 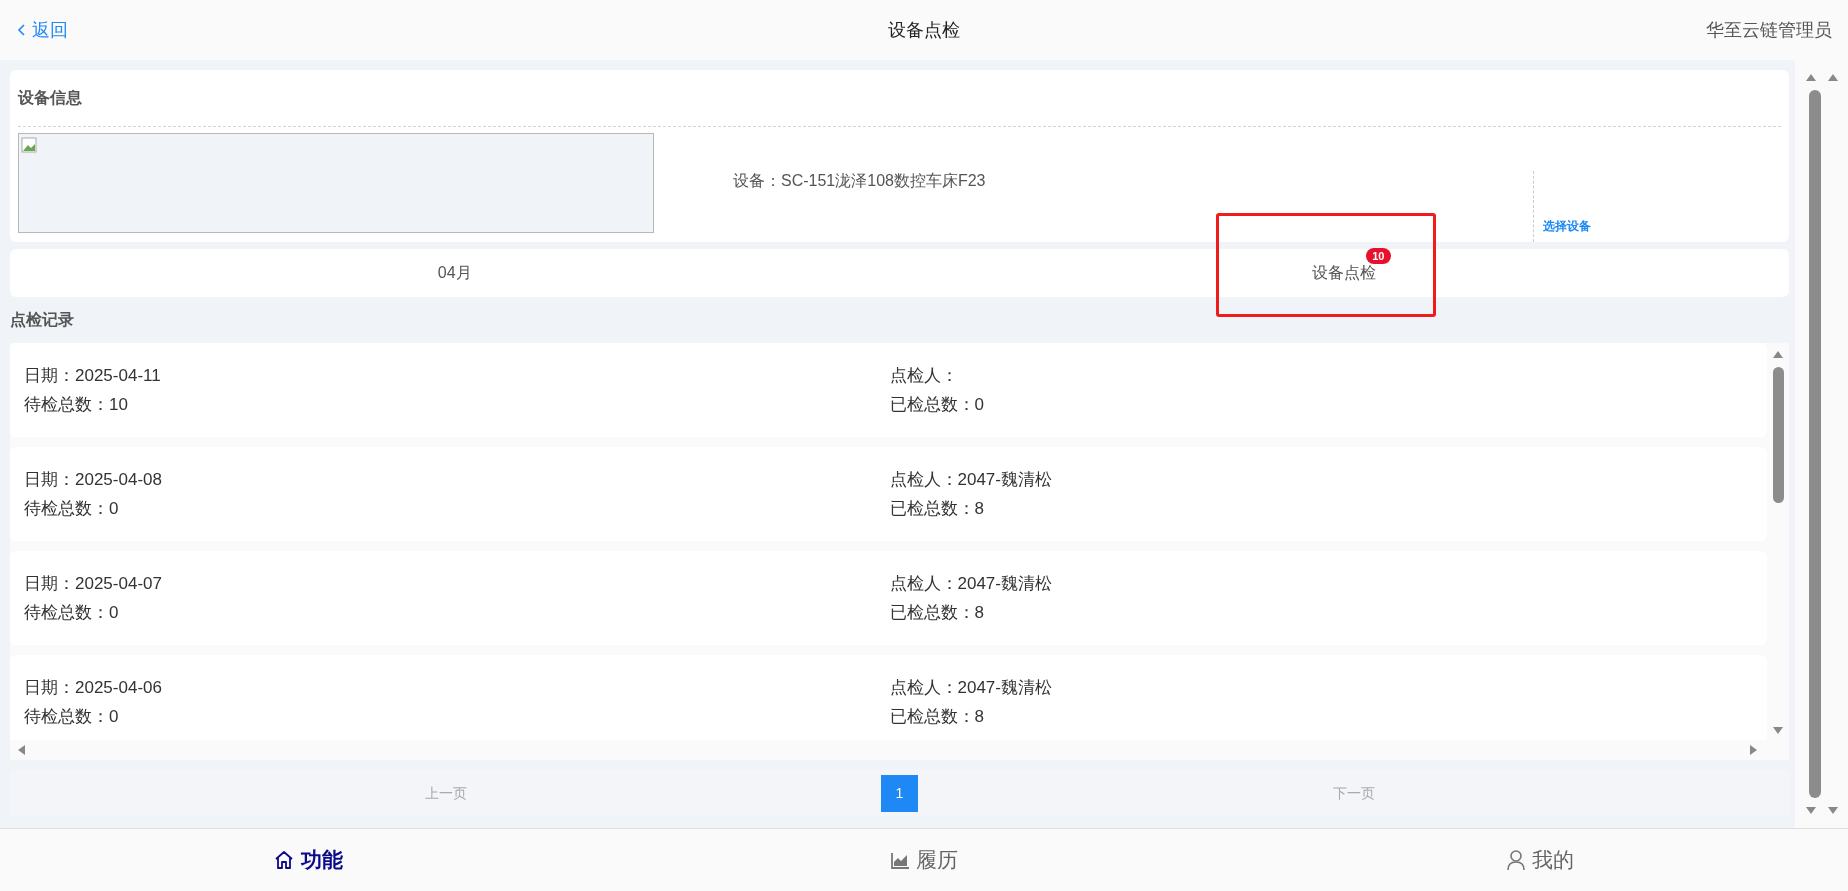 I want to click on record-field: 日期：2025-04-06, so click(x=456, y=687).